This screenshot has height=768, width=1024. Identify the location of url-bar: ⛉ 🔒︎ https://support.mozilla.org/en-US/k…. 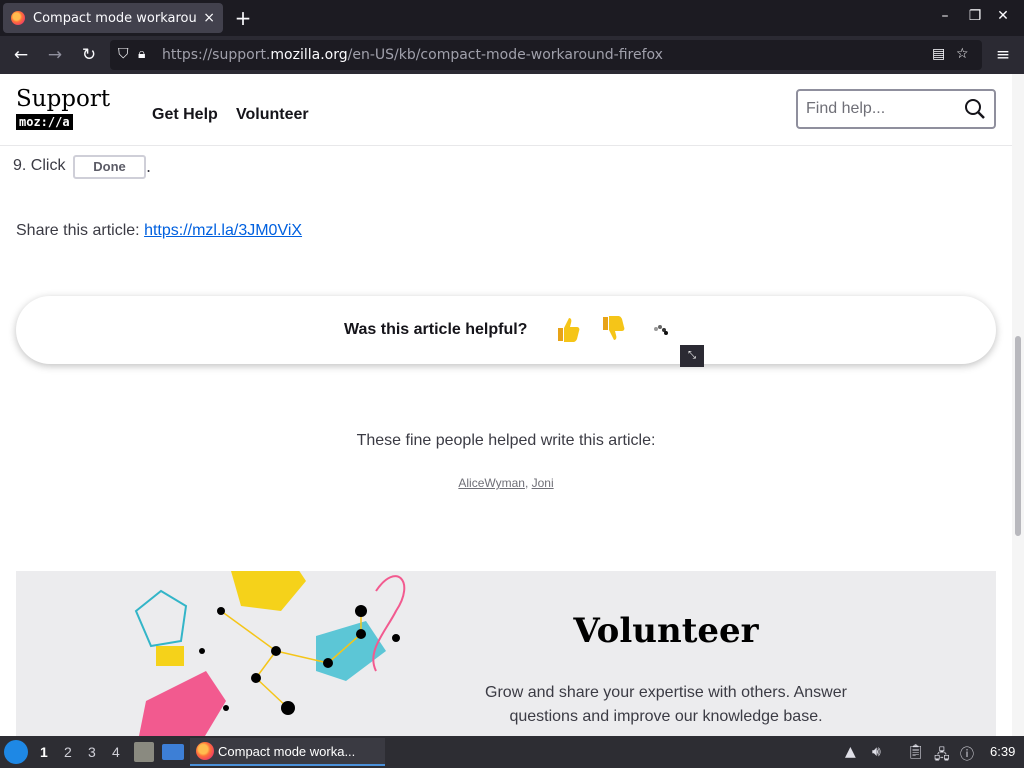
(546, 55).